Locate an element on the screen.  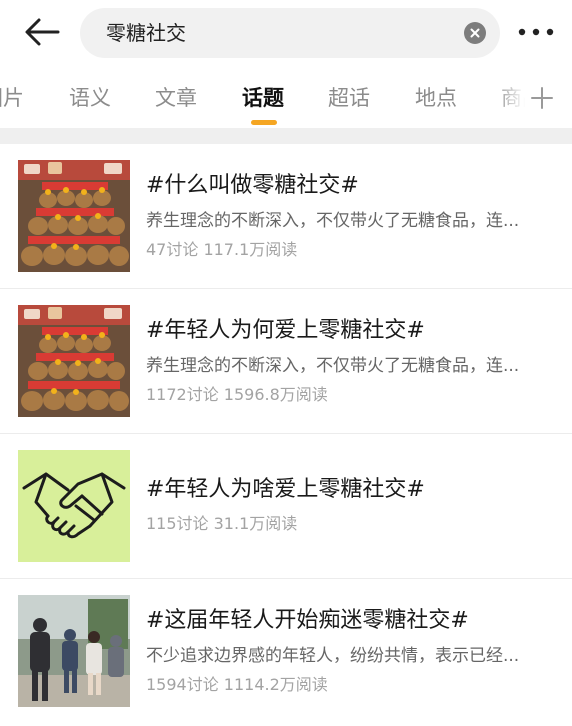
topic-stats: 1594讨论 1114.2万阅读 is located at coordinates (237, 684).